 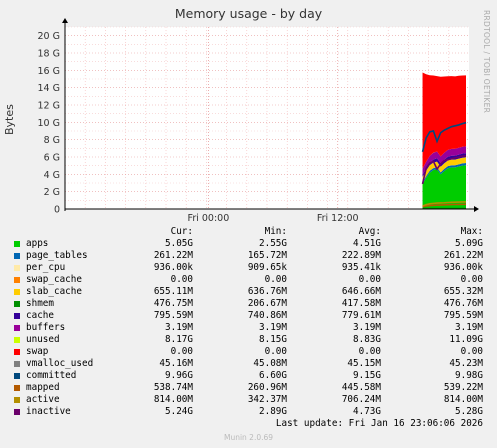 I want to click on y-tick-label: 16 G, so click(x=49, y=71).